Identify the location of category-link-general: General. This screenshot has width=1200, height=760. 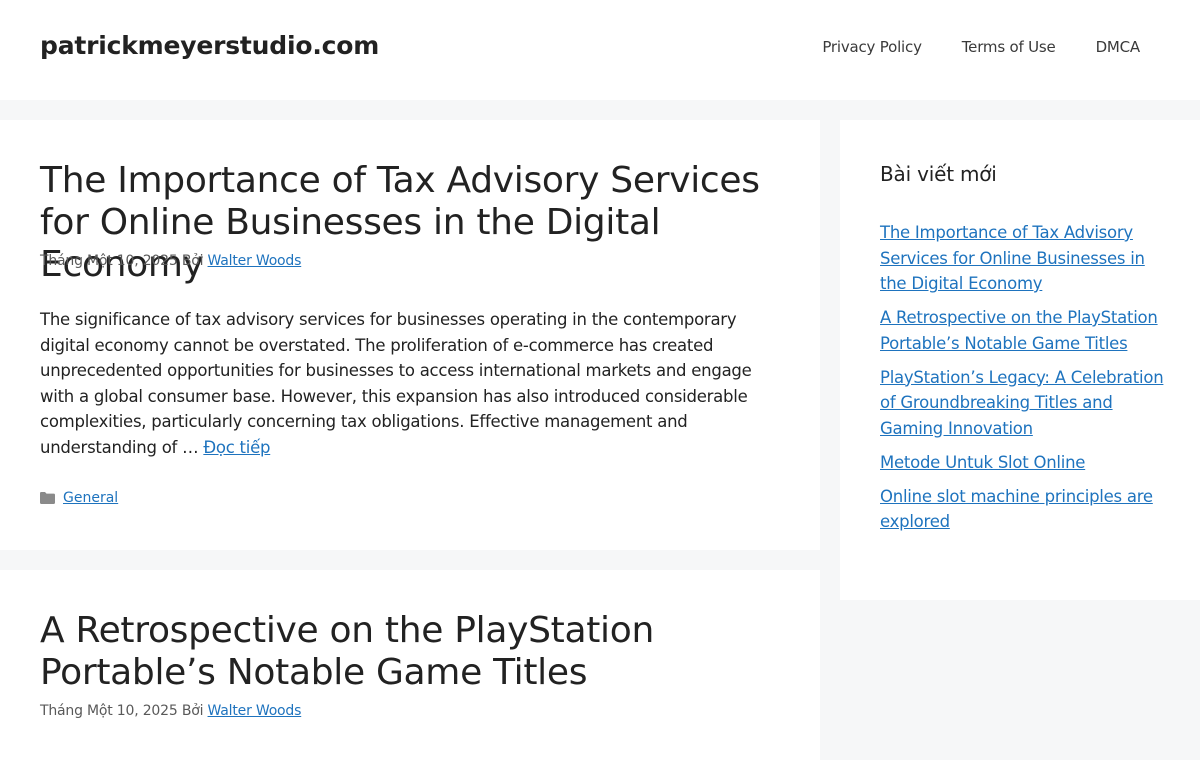
(90, 498).